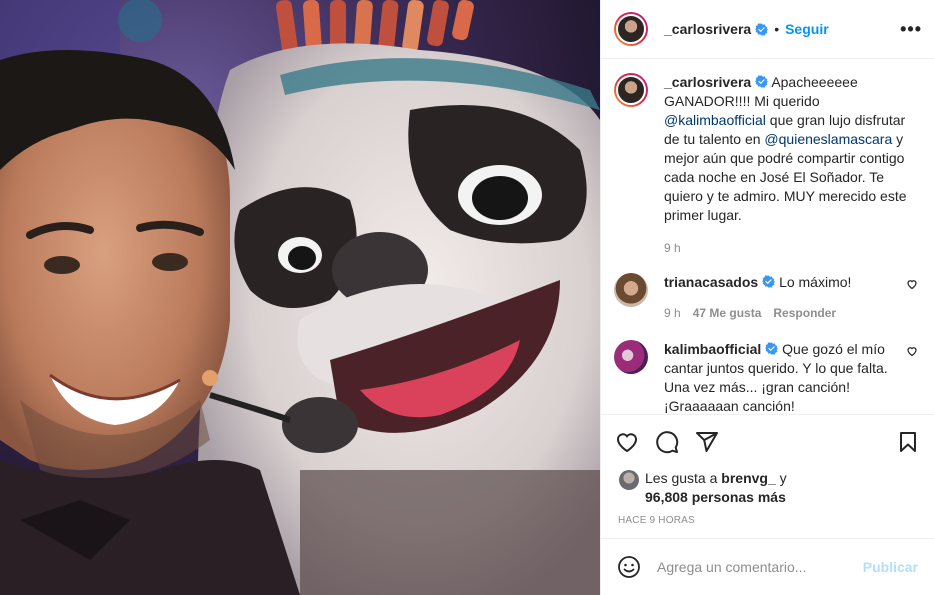  I want to click on likes-middle: y, so click(781, 478).